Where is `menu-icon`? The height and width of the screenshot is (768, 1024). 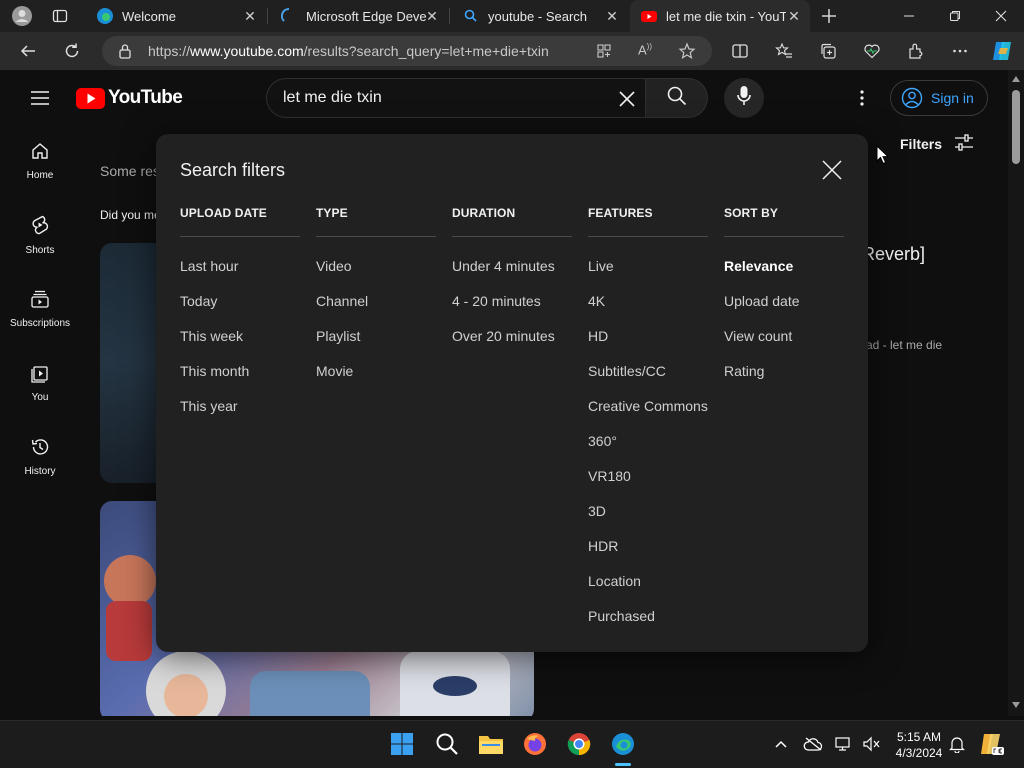
menu-icon is located at coordinates (40, 98).